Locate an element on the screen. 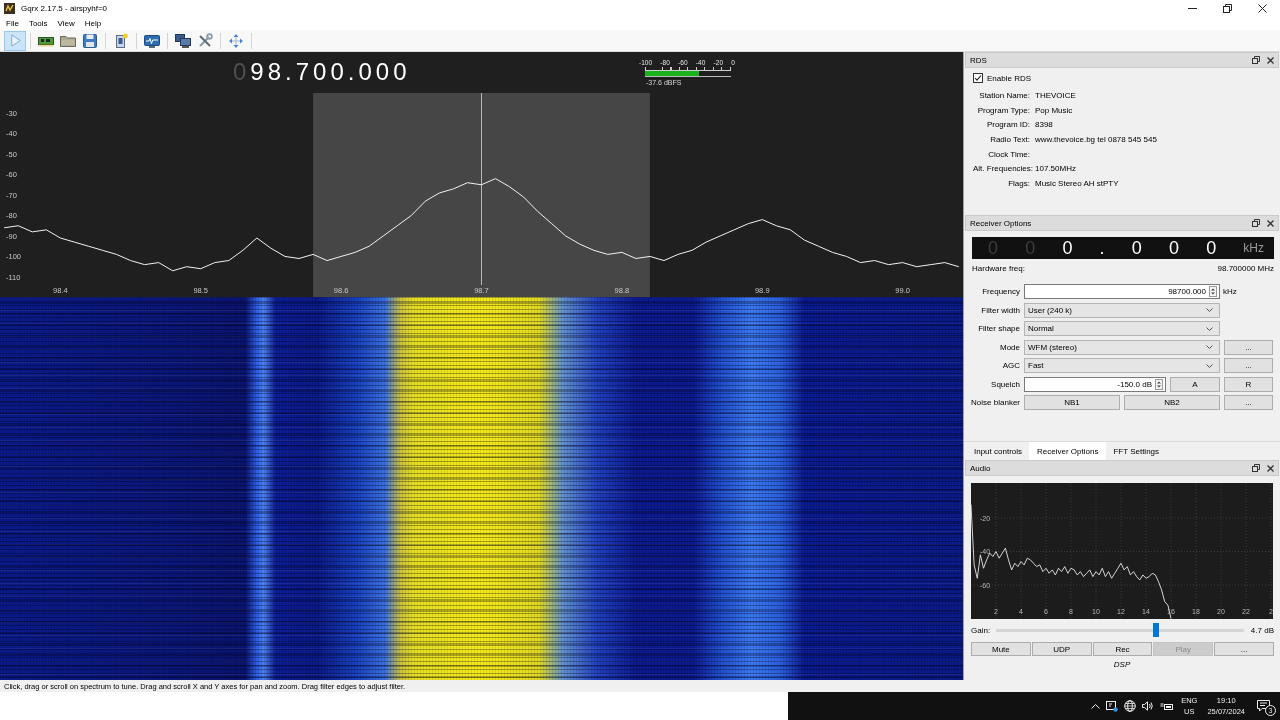  window-title: Gqrx 2.17.5 - airspyhf=0 is located at coordinates (64, 8).